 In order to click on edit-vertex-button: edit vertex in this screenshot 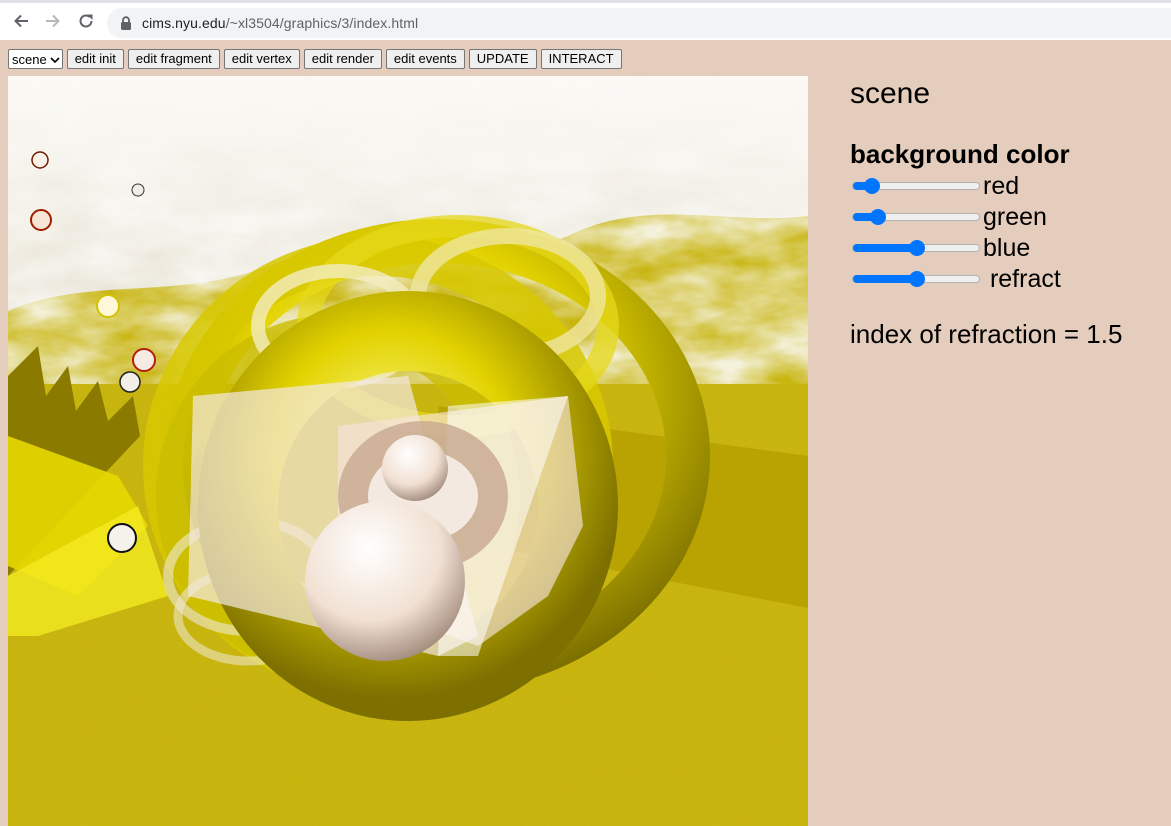, I will do `click(261, 59)`.